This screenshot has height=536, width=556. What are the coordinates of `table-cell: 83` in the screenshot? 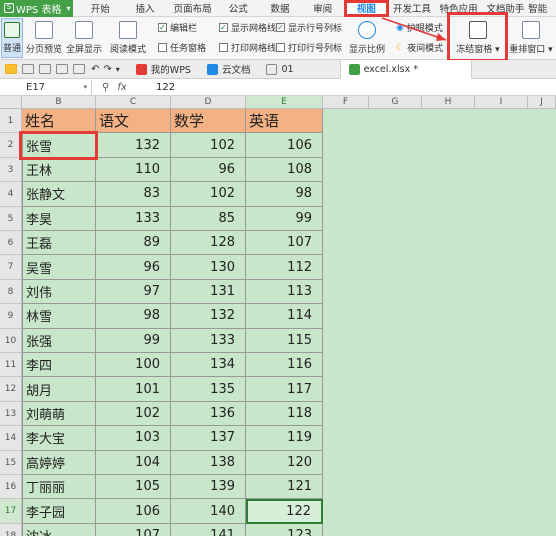 It's located at (133, 194).